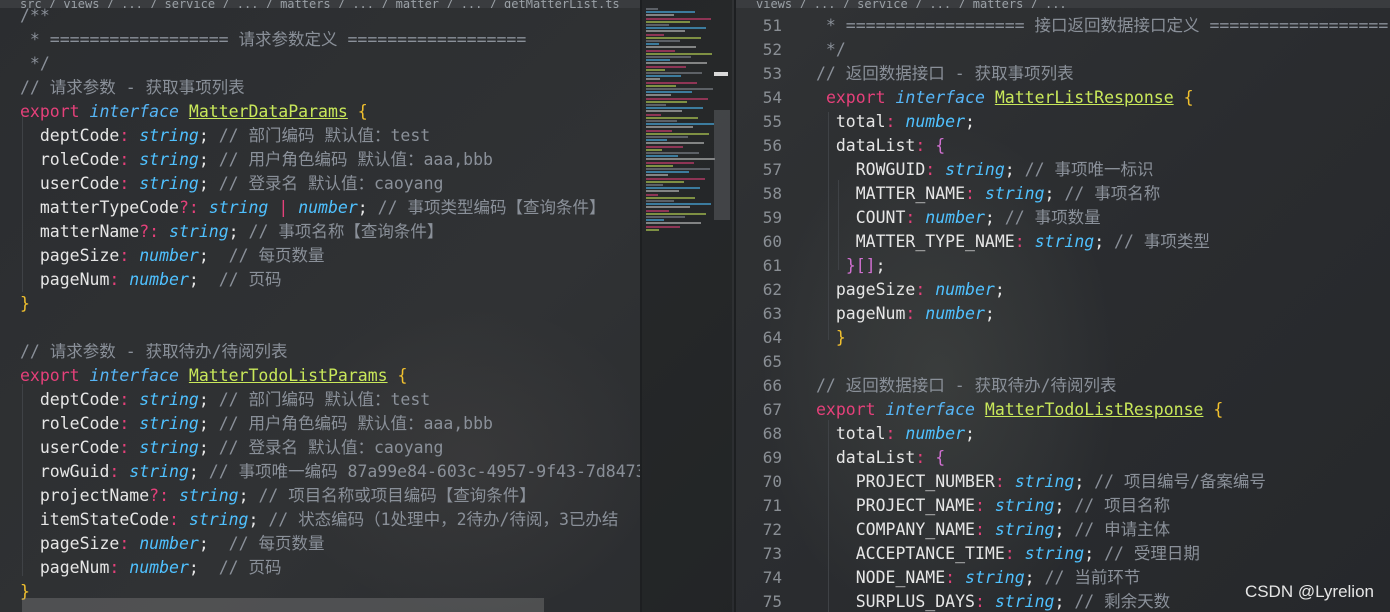 The width and height of the screenshot is (1390, 612). Describe the element at coordinates (759, 314) in the screenshot. I see `line-number: 63` at that location.